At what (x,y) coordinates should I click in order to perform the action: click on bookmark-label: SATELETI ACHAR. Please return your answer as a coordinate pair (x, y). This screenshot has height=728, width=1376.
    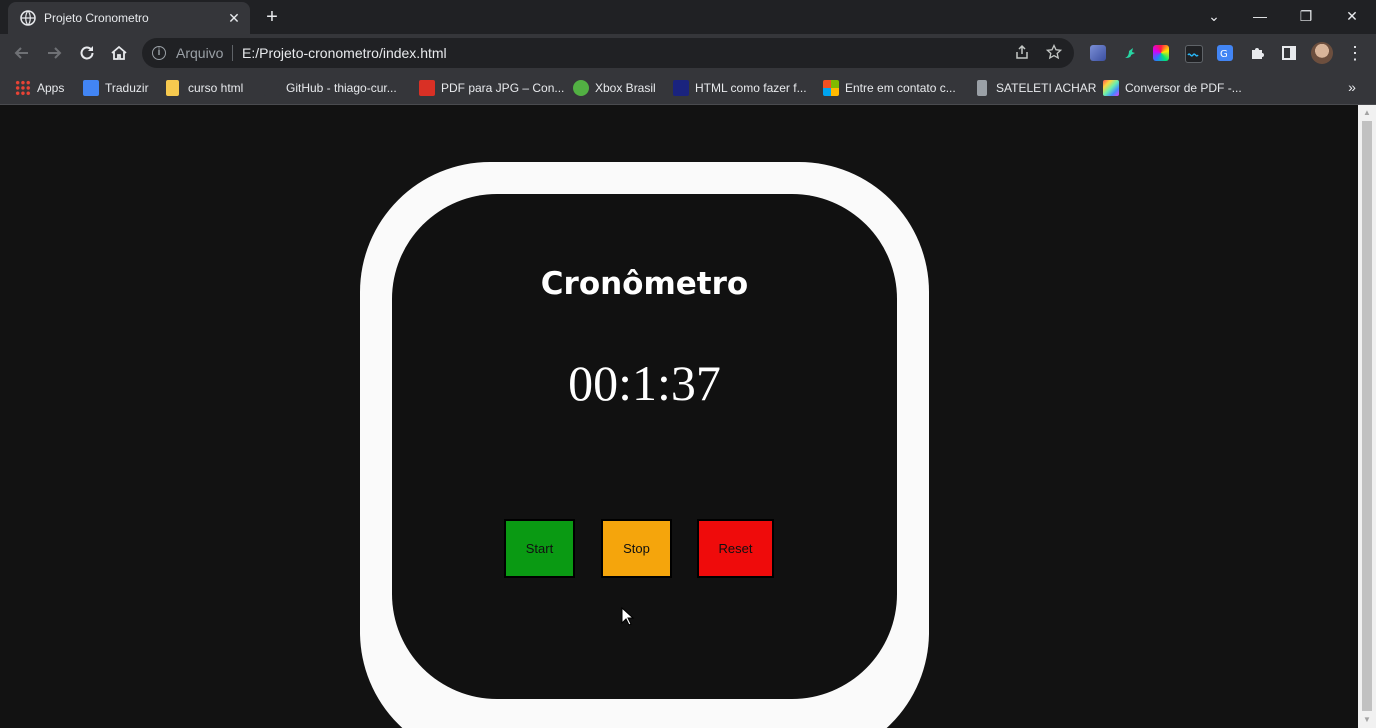
    Looking at the image, I should click on (1046, 88).